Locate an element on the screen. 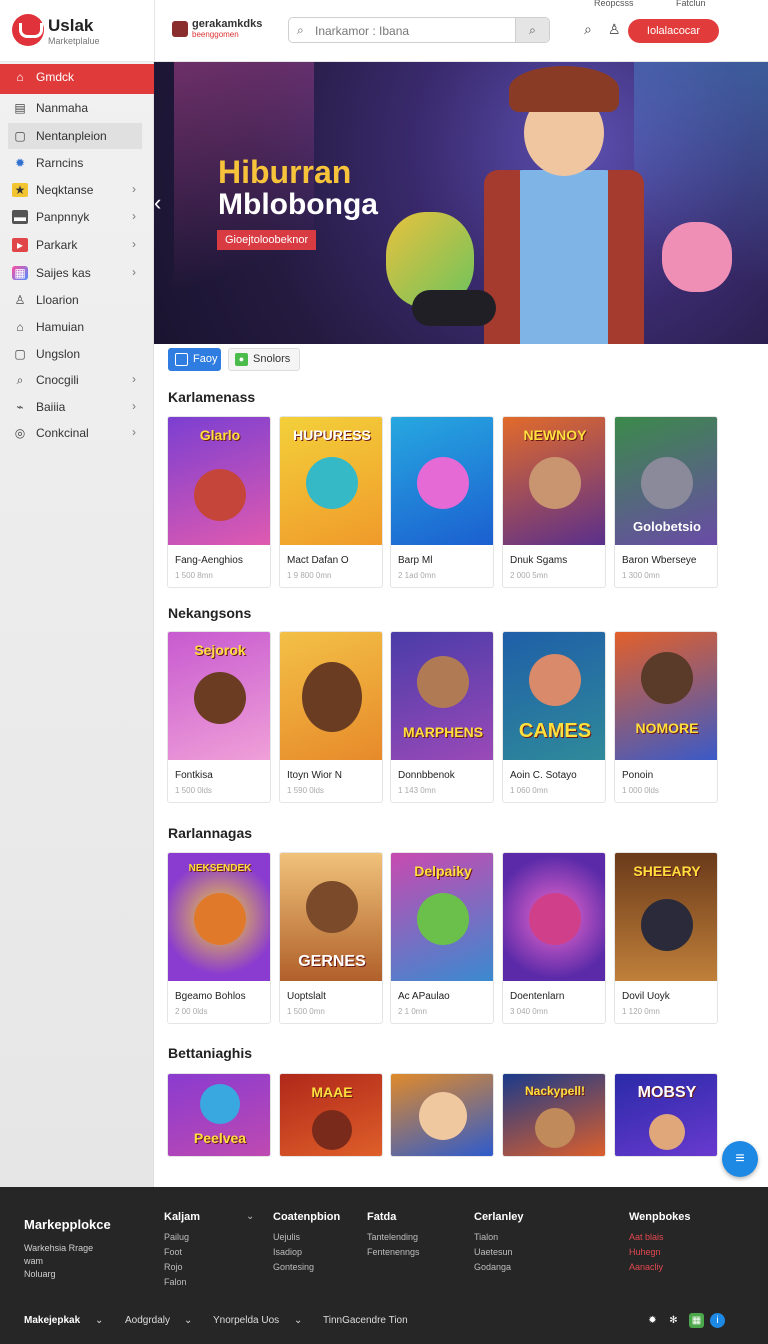 The width and height of the screenshot is (768, 1344). game-meta: 2 1ad 0mn is located at coordinates (417, 575).